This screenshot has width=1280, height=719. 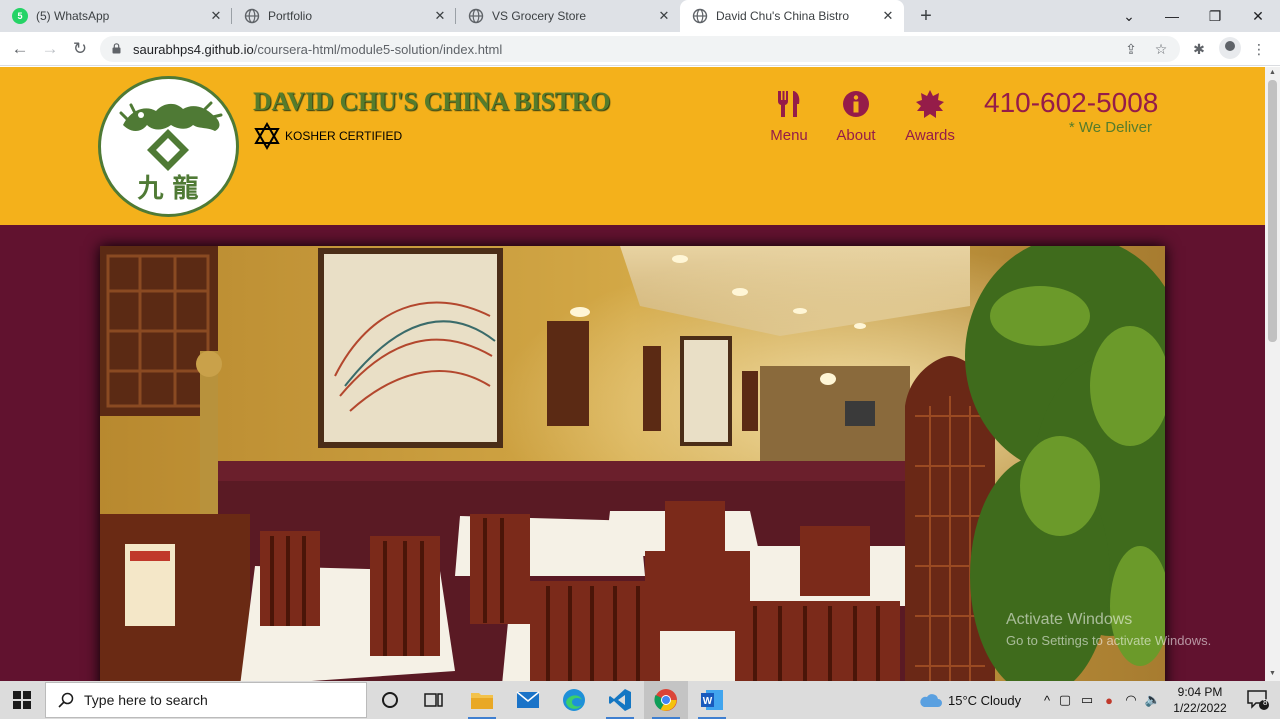 What do you see at coordinates (1272, 673) in the screenshot?
I see `scroll-down-arrow-icon: ▼` at bounding box center [1272, 673].